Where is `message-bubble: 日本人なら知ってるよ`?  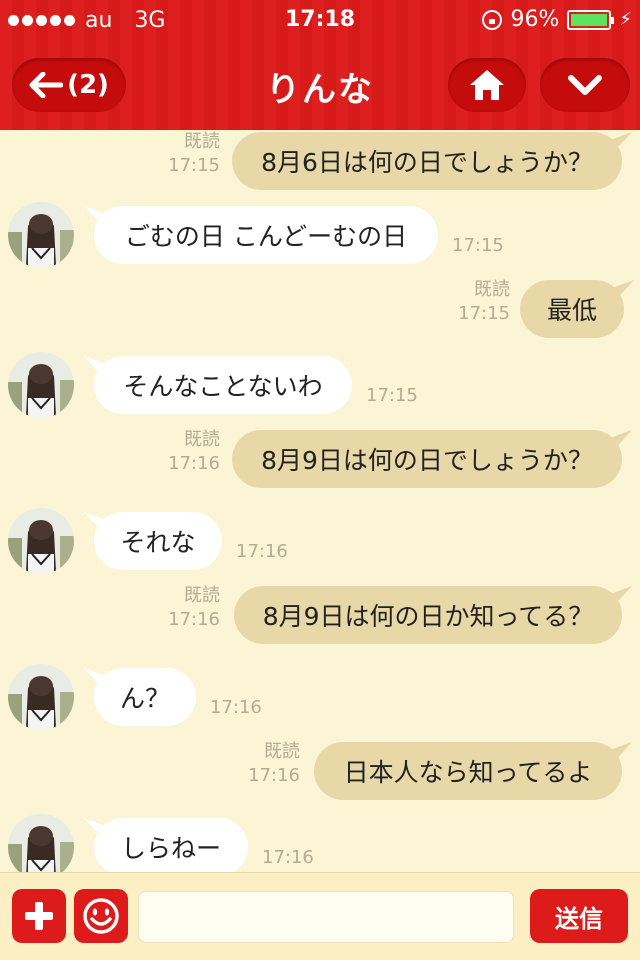
message-bubble: 日本人なら知ってるよ is located at coordinates (468, 771).